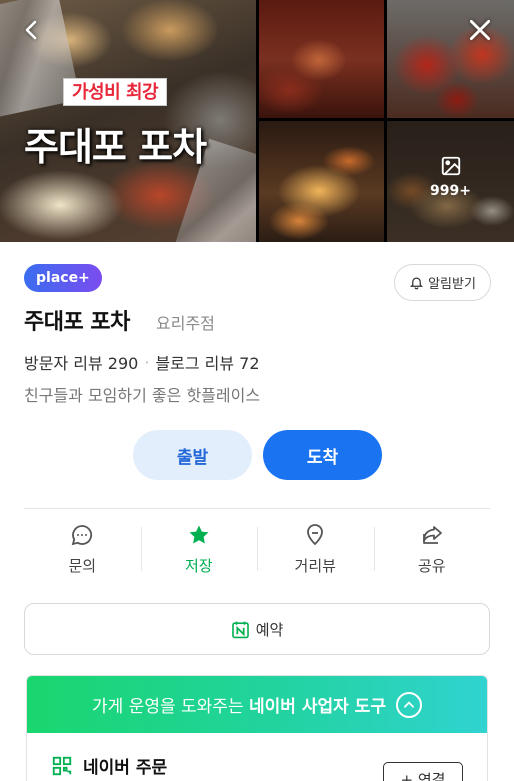 This screenshot has width=514, height=781. I want to click on reserve-button: 예약, so click(257, 629).